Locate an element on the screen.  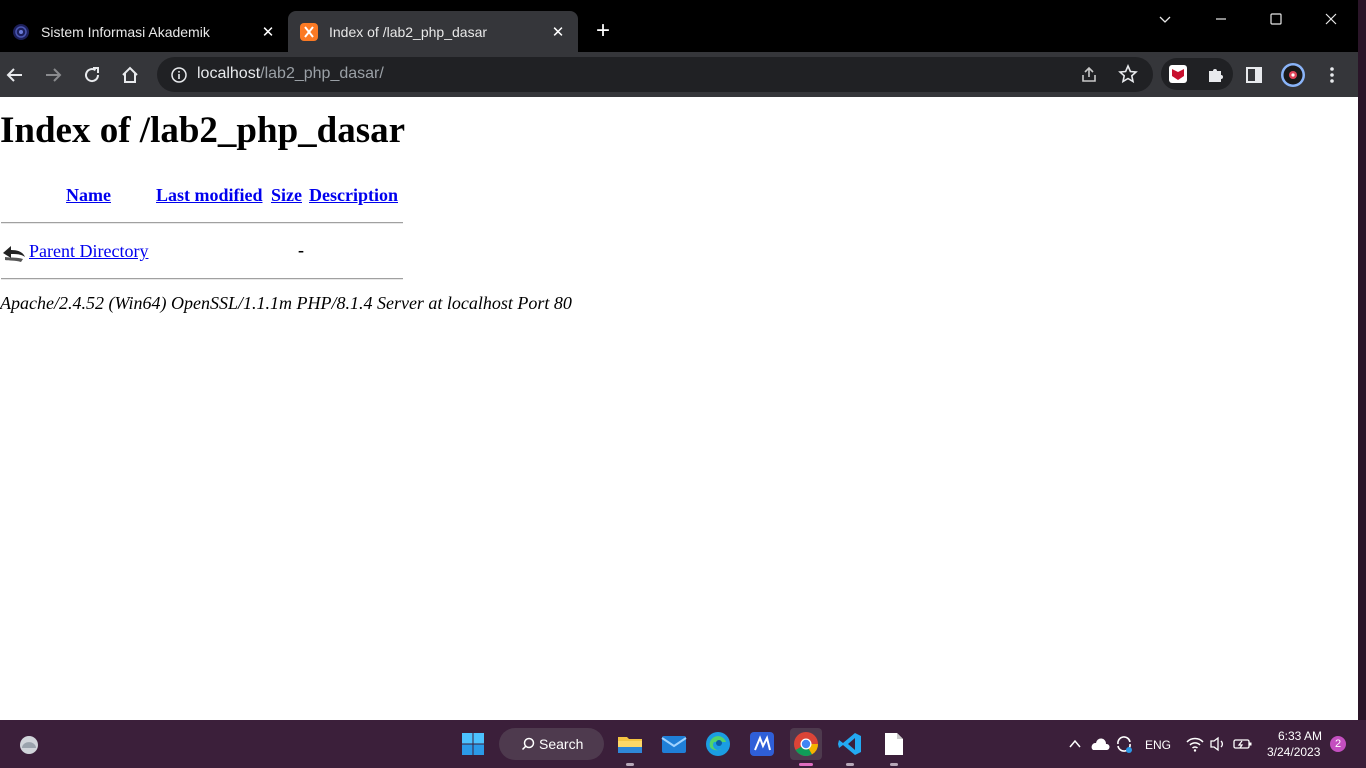
tab-sistem-informasi: Sistem Informasi Akademik ✕ is located at coordinates (144, 31).